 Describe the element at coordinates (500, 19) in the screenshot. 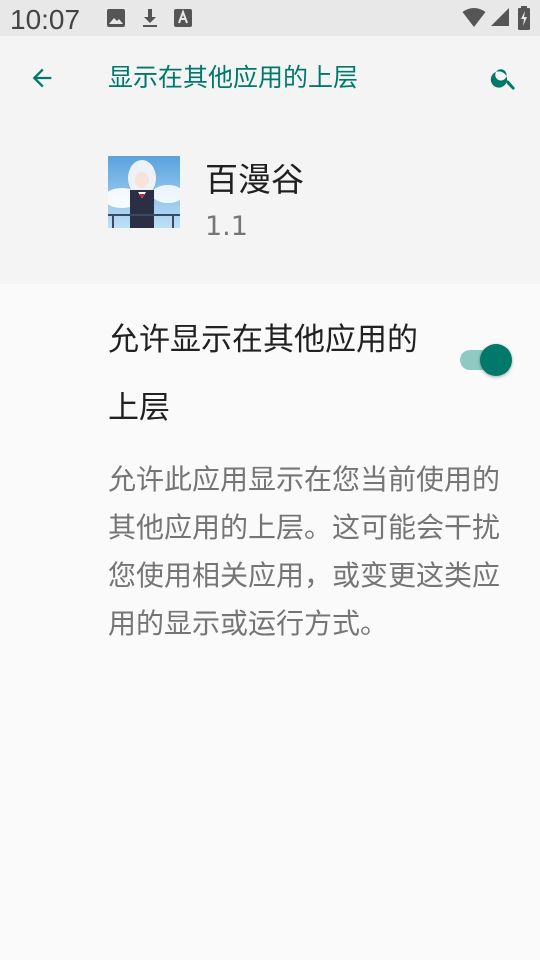

I see `signal-icon` at that location.